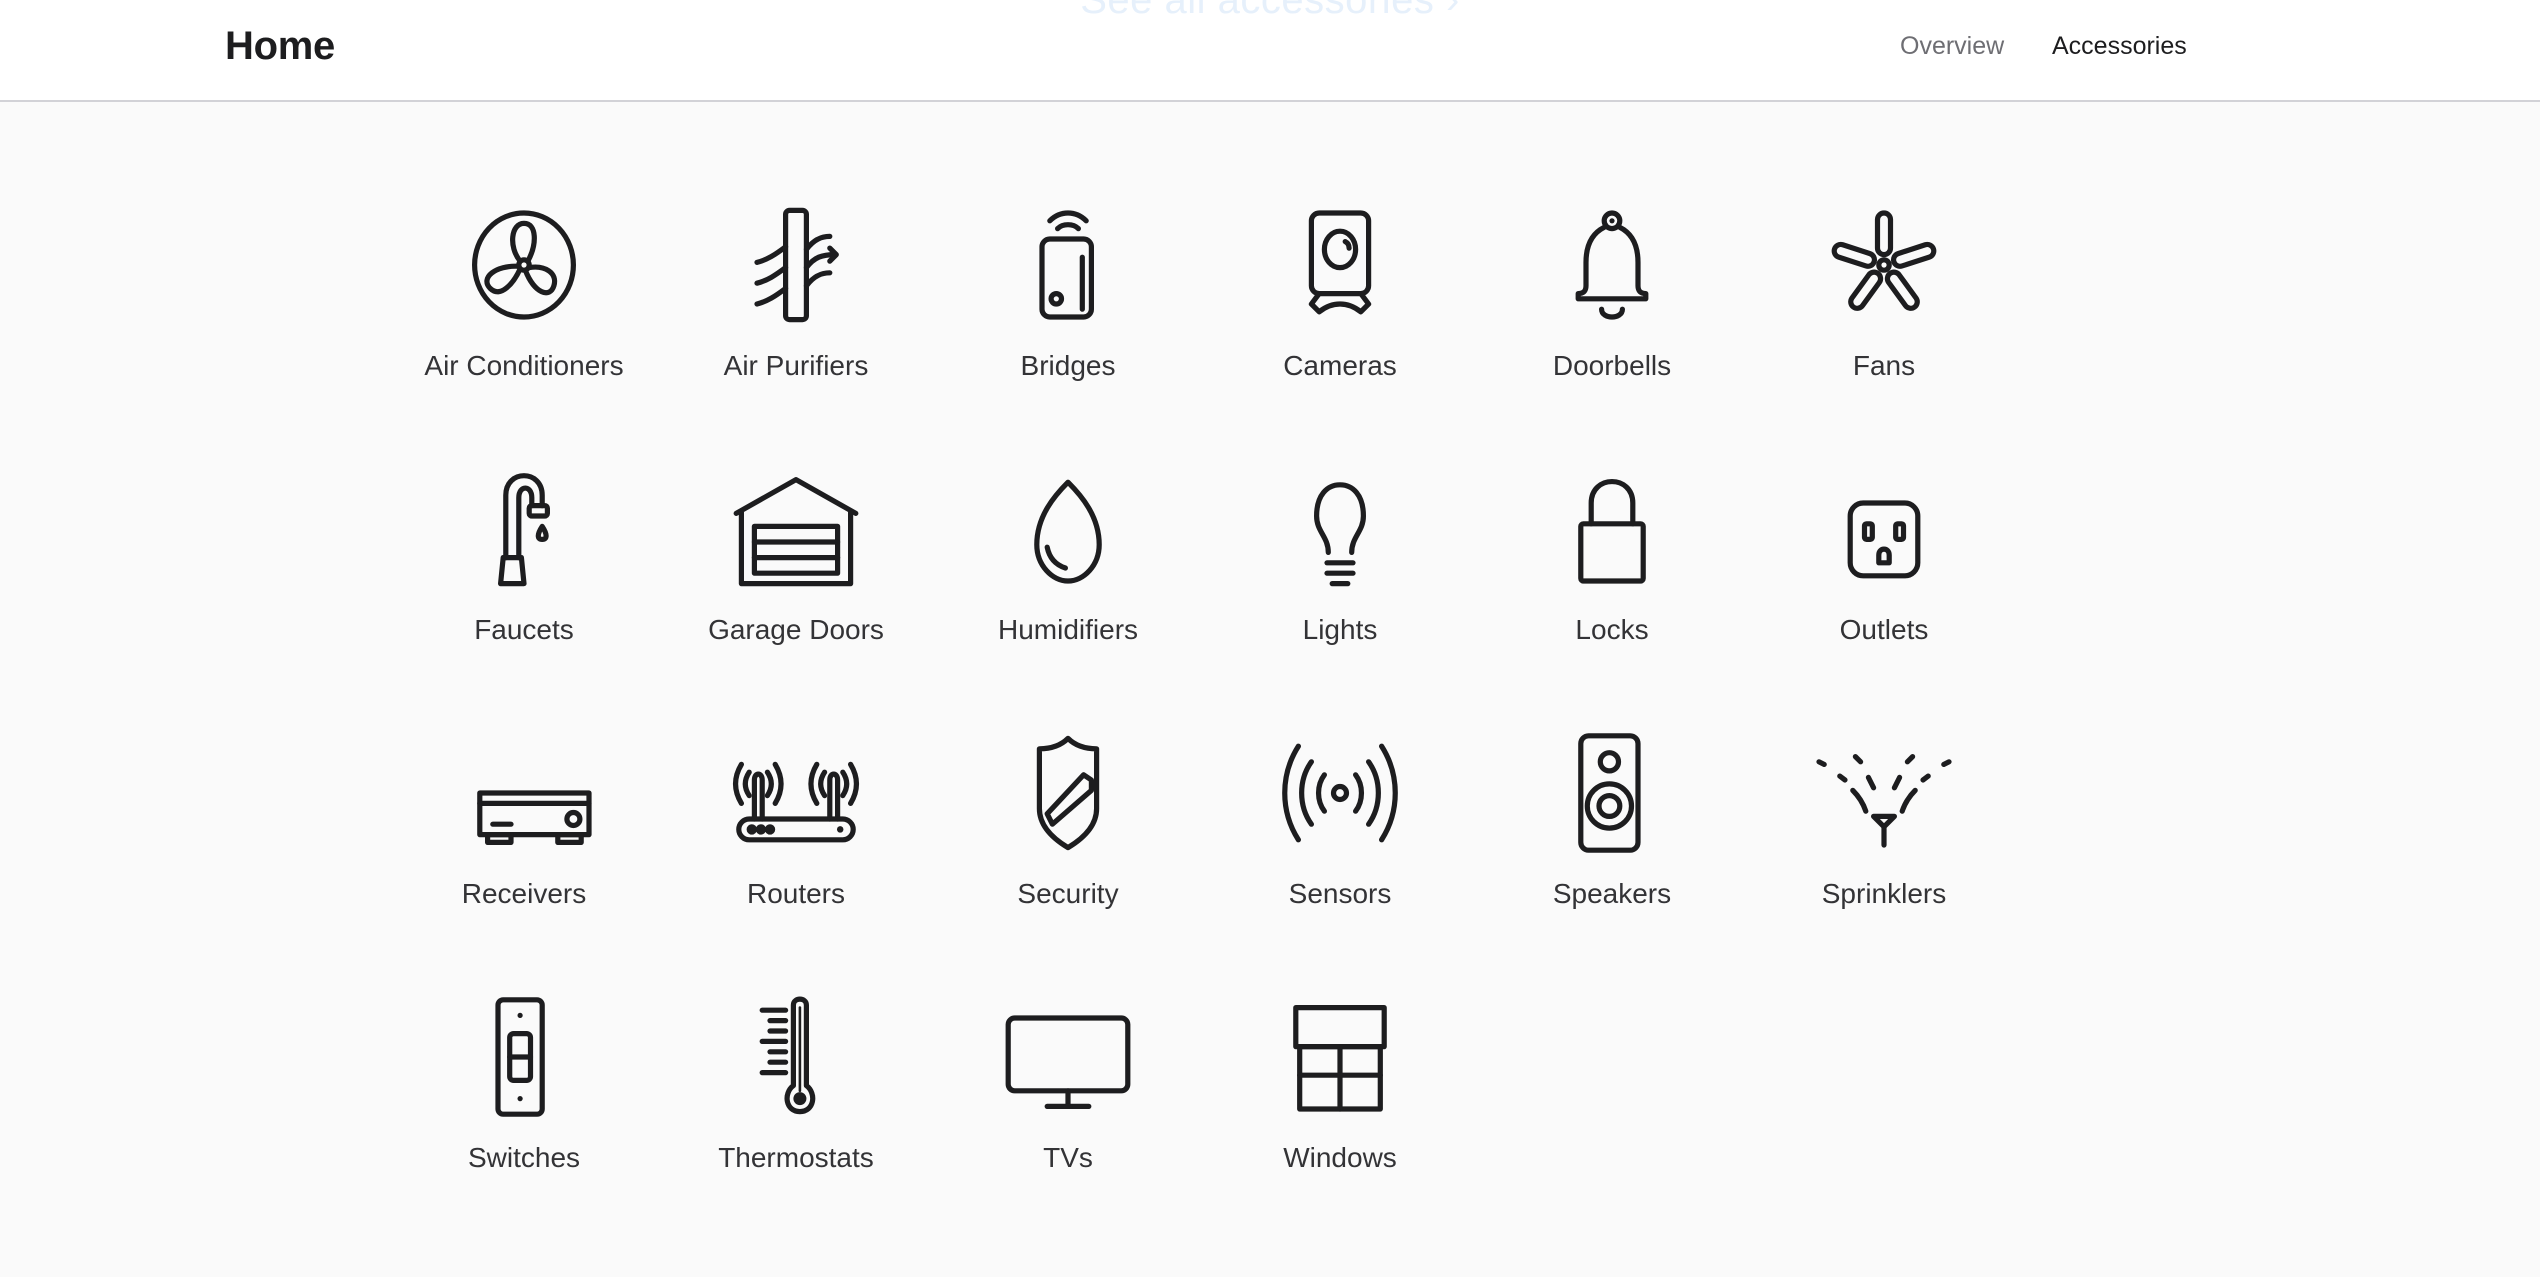  What do you see at coordinates (2119, 46) in the screenshot?
I see `nav-accessories-link: Accessories` at bounding box center [2119, 46].